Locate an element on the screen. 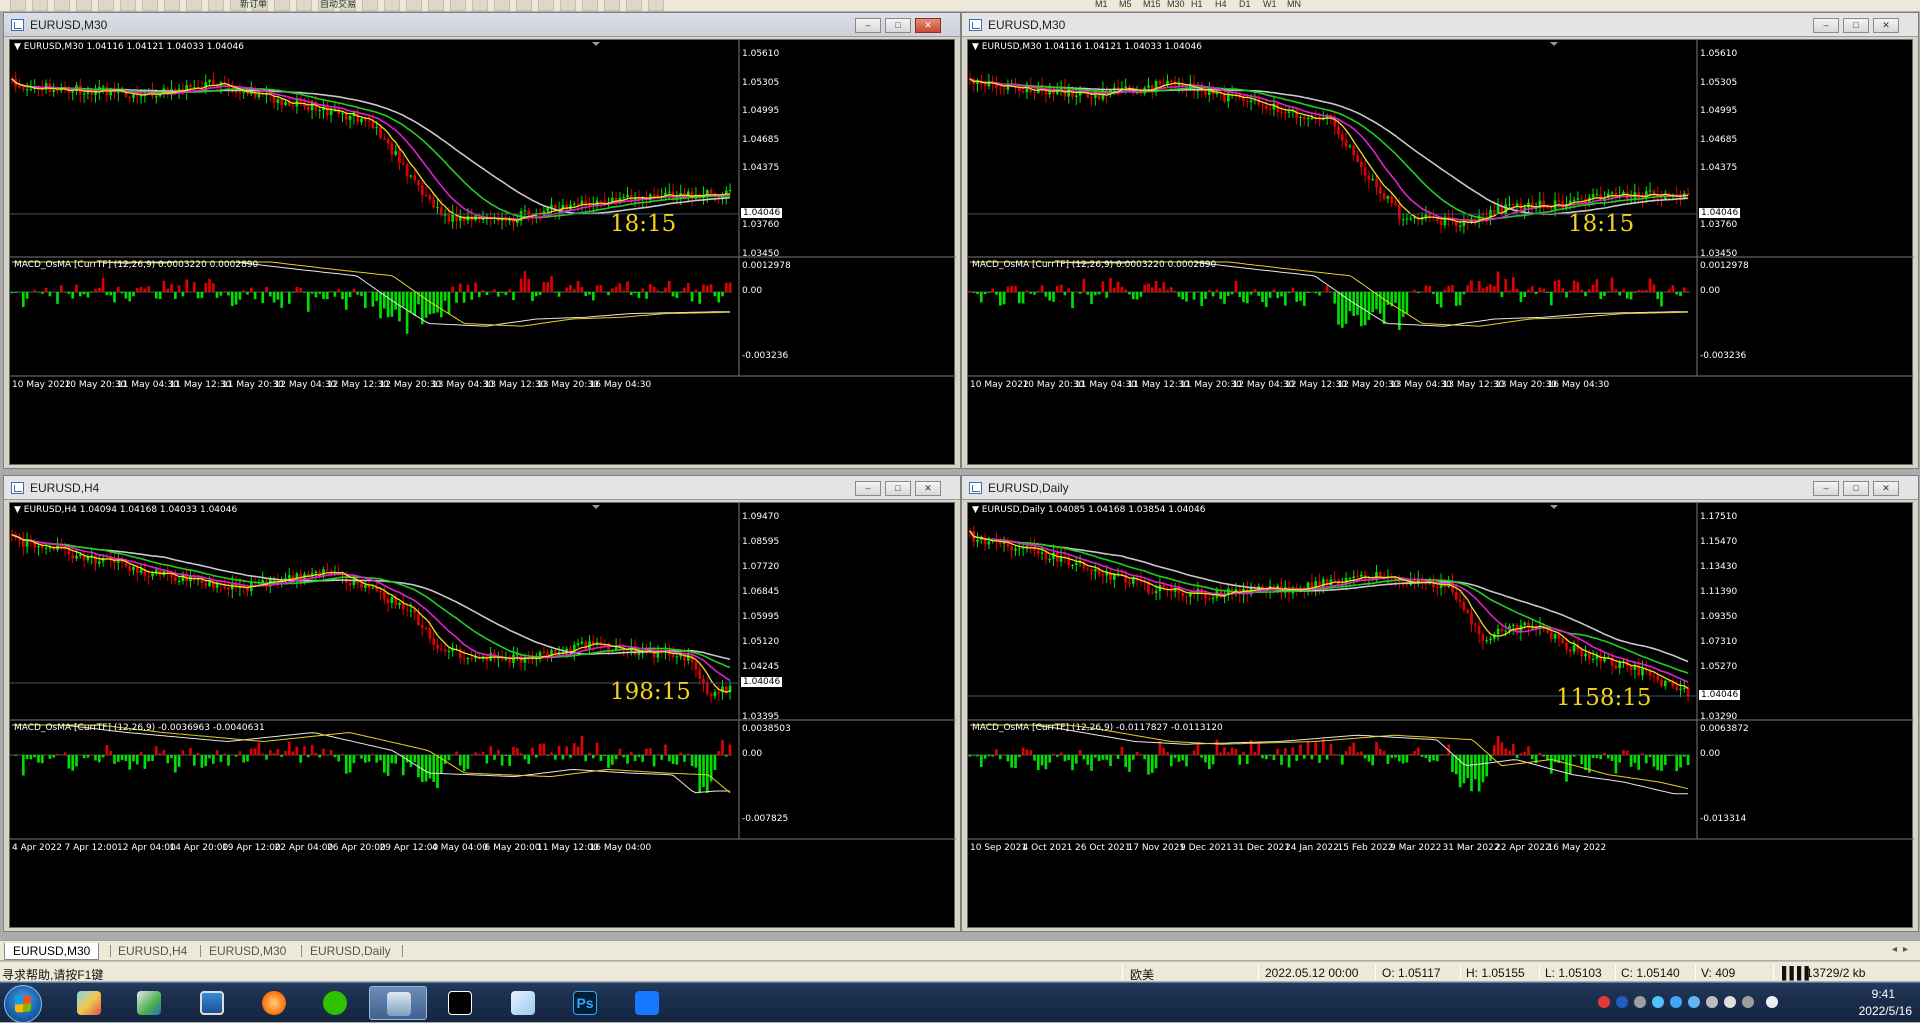  tab-eurusd-daily: EURUSD,Daily is located at coordinates (350, 951).